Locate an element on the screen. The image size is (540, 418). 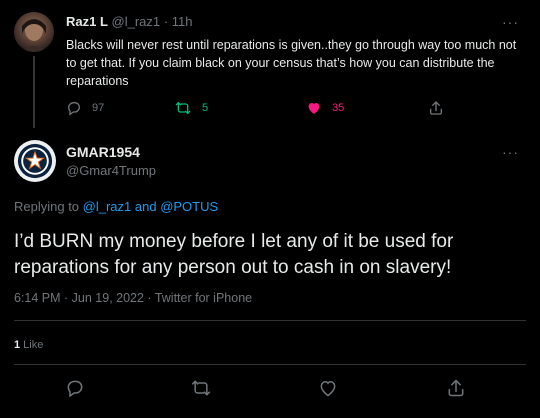
like-button is located at coordinates (328, 390).